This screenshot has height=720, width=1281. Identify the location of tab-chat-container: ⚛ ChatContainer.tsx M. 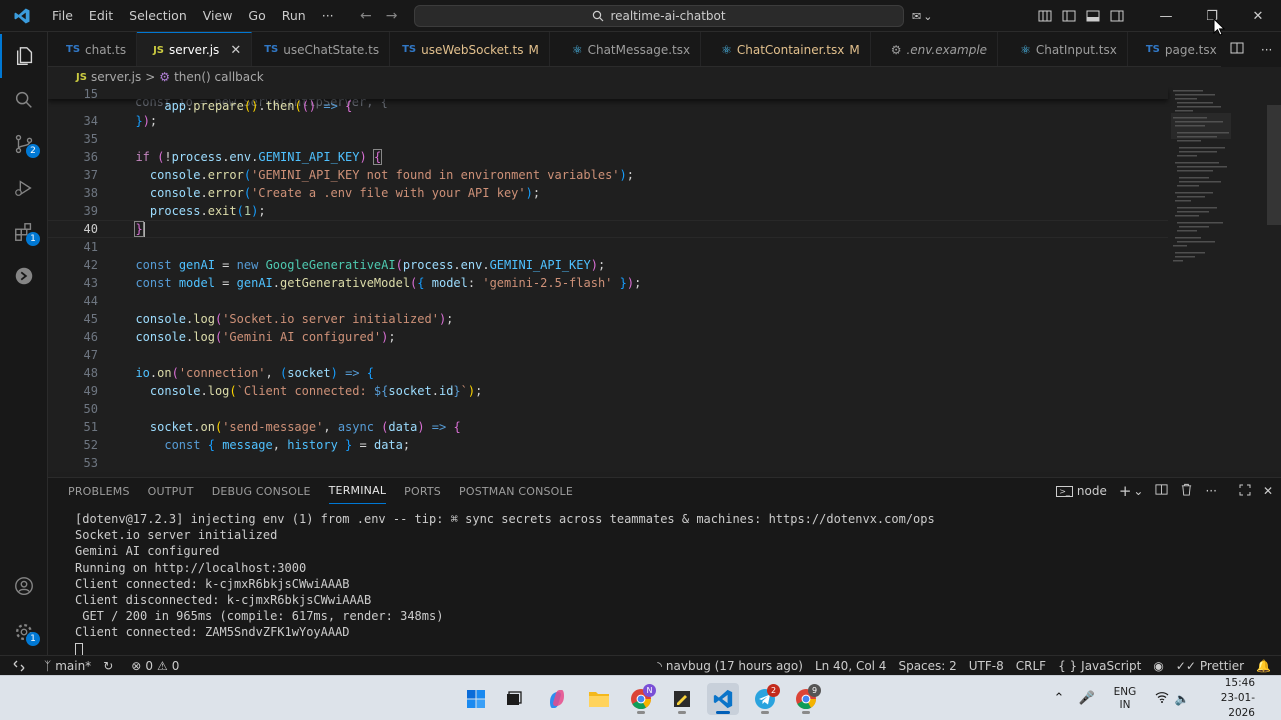
(786, 49).